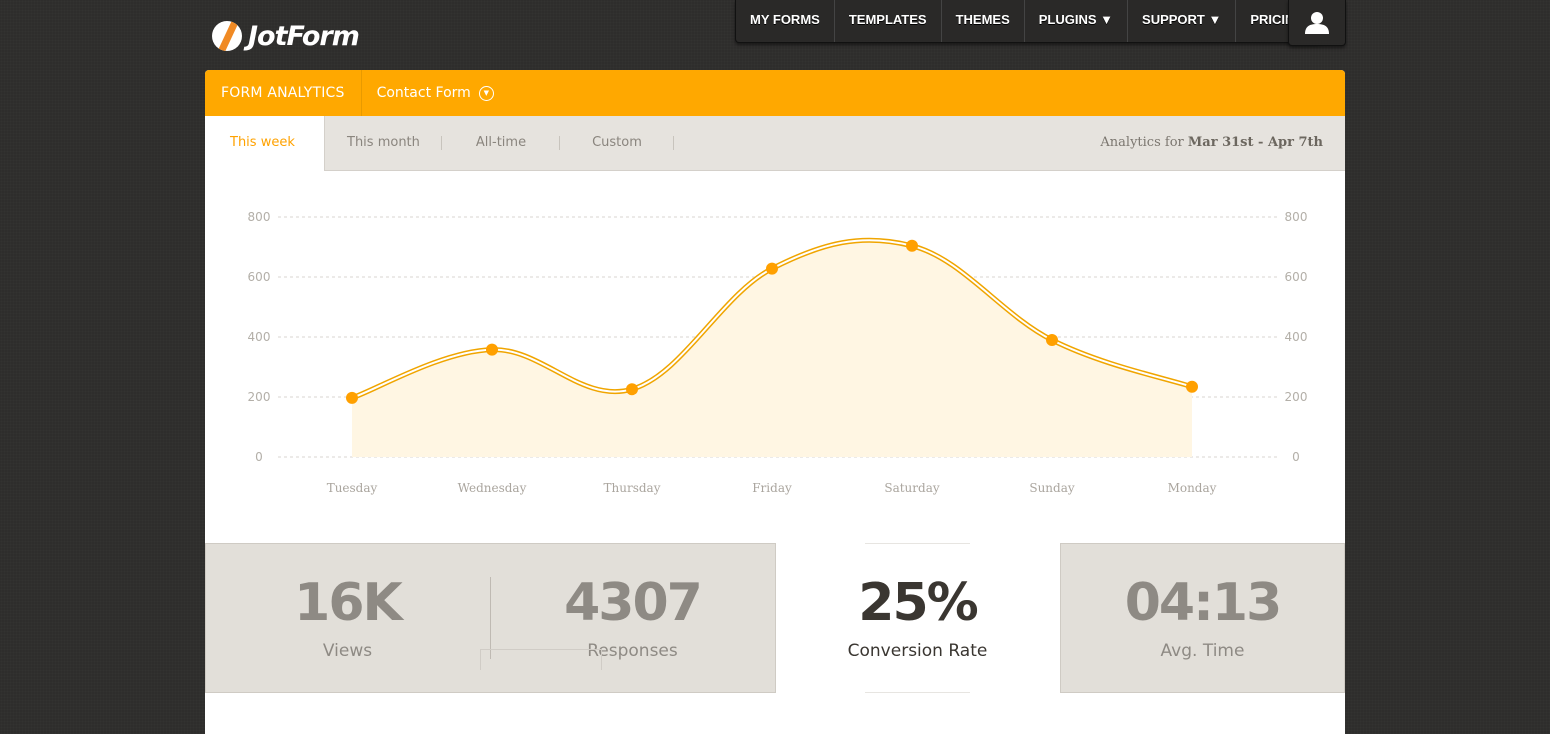 The image size is (1550, 734). I want to click on data-point-sunday, so click(1052, 340).